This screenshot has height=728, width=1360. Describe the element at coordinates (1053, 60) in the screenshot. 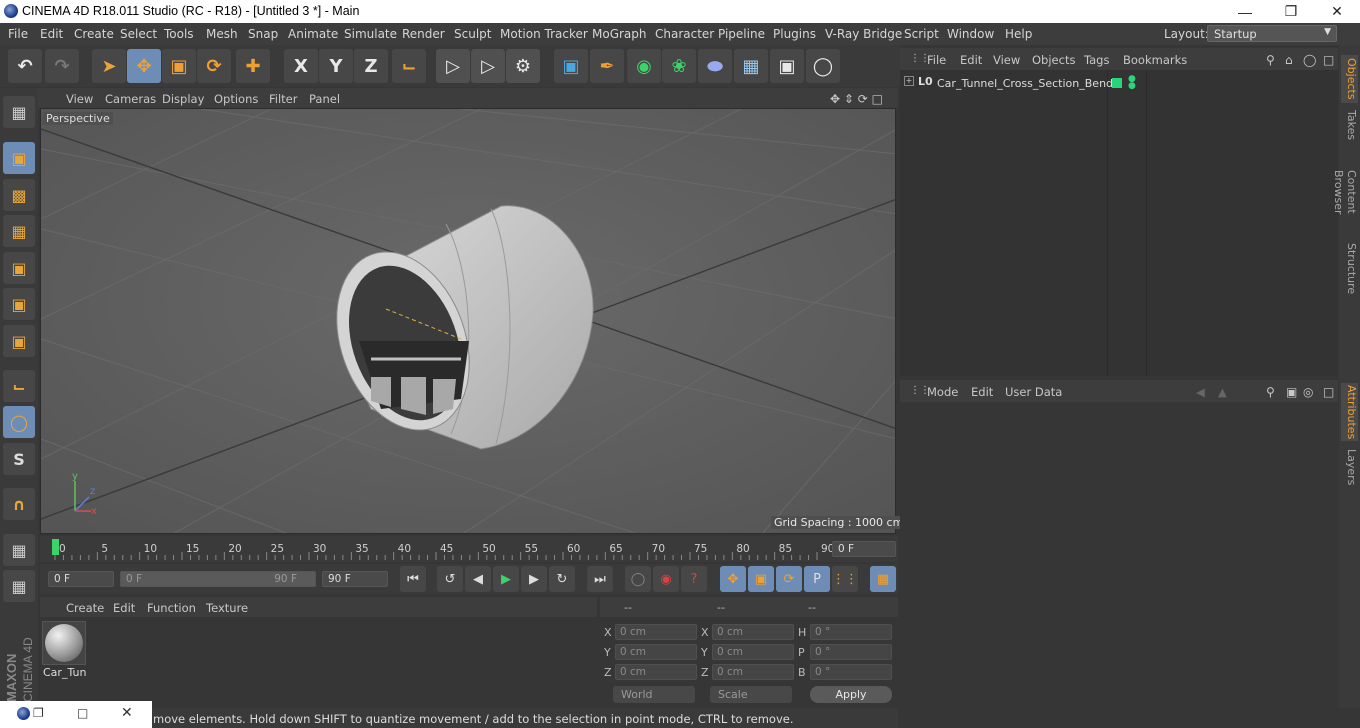

I see `object-menu-objects: Objects` at that location.